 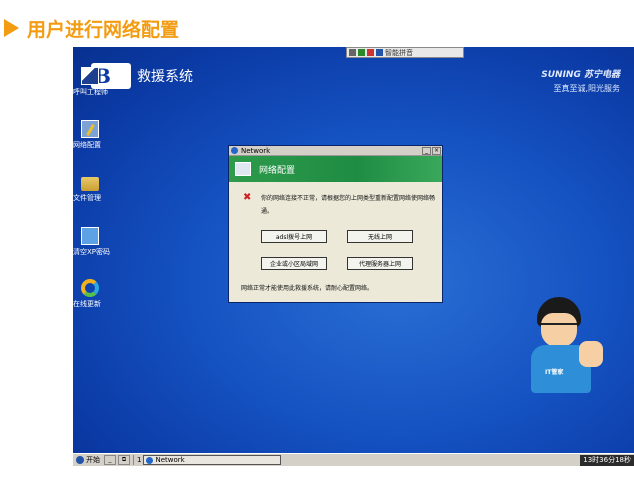 What do you see at coordinates (591, 354) in the screenshot?
I see `thumbs-up-icon` at bounding box center [591, 354].